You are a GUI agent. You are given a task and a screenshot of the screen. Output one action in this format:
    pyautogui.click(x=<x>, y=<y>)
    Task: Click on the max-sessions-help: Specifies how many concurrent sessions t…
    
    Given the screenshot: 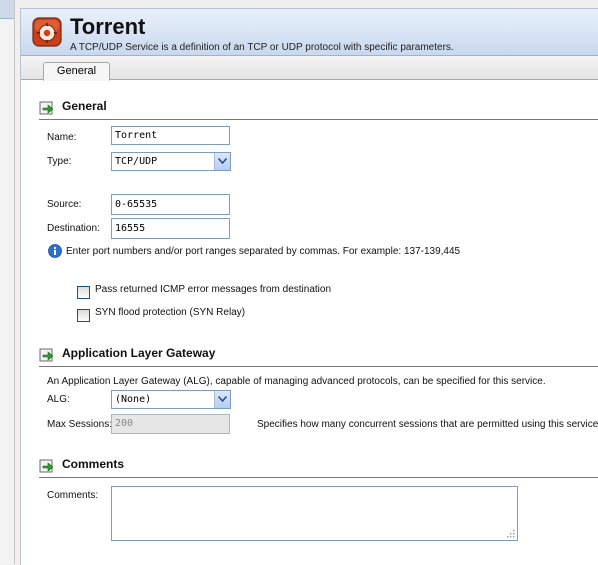 What is the action you would take?
    pyautogui.click(x=427, y=424)
    